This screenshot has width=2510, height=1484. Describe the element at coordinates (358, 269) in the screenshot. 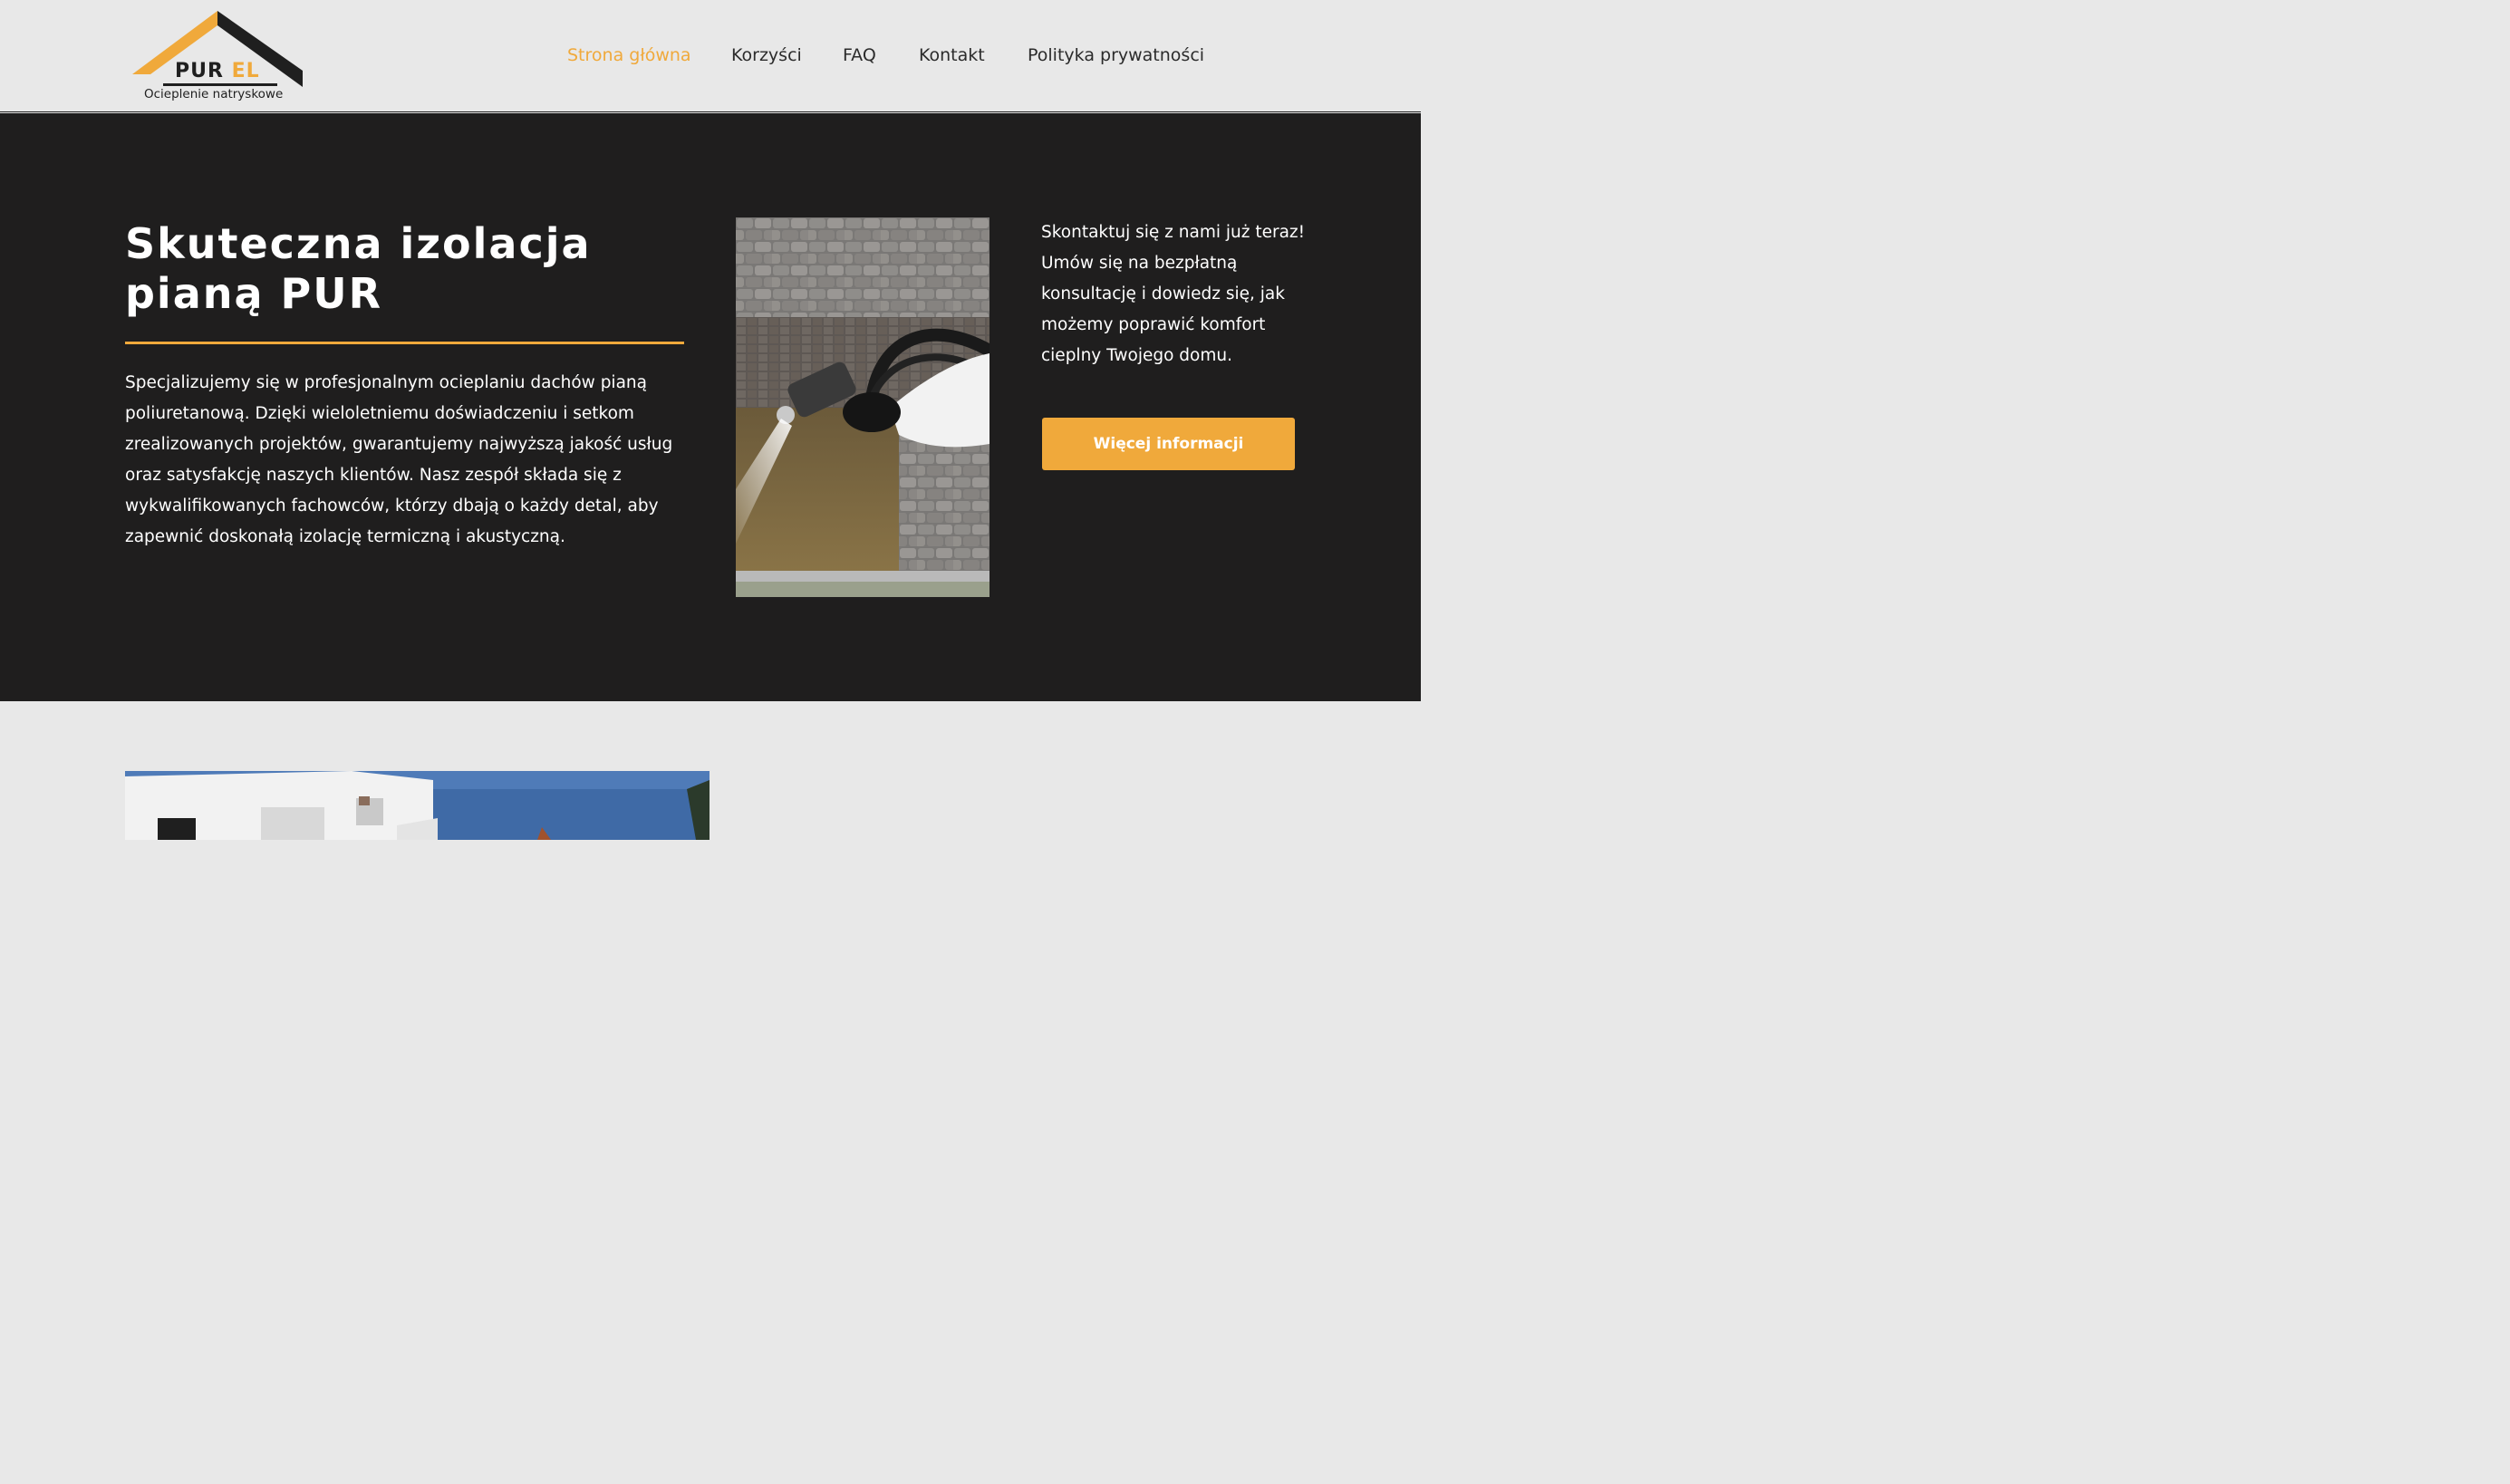

I see `hero-title: Skuteczna izolacja pianą PUR` at that location.